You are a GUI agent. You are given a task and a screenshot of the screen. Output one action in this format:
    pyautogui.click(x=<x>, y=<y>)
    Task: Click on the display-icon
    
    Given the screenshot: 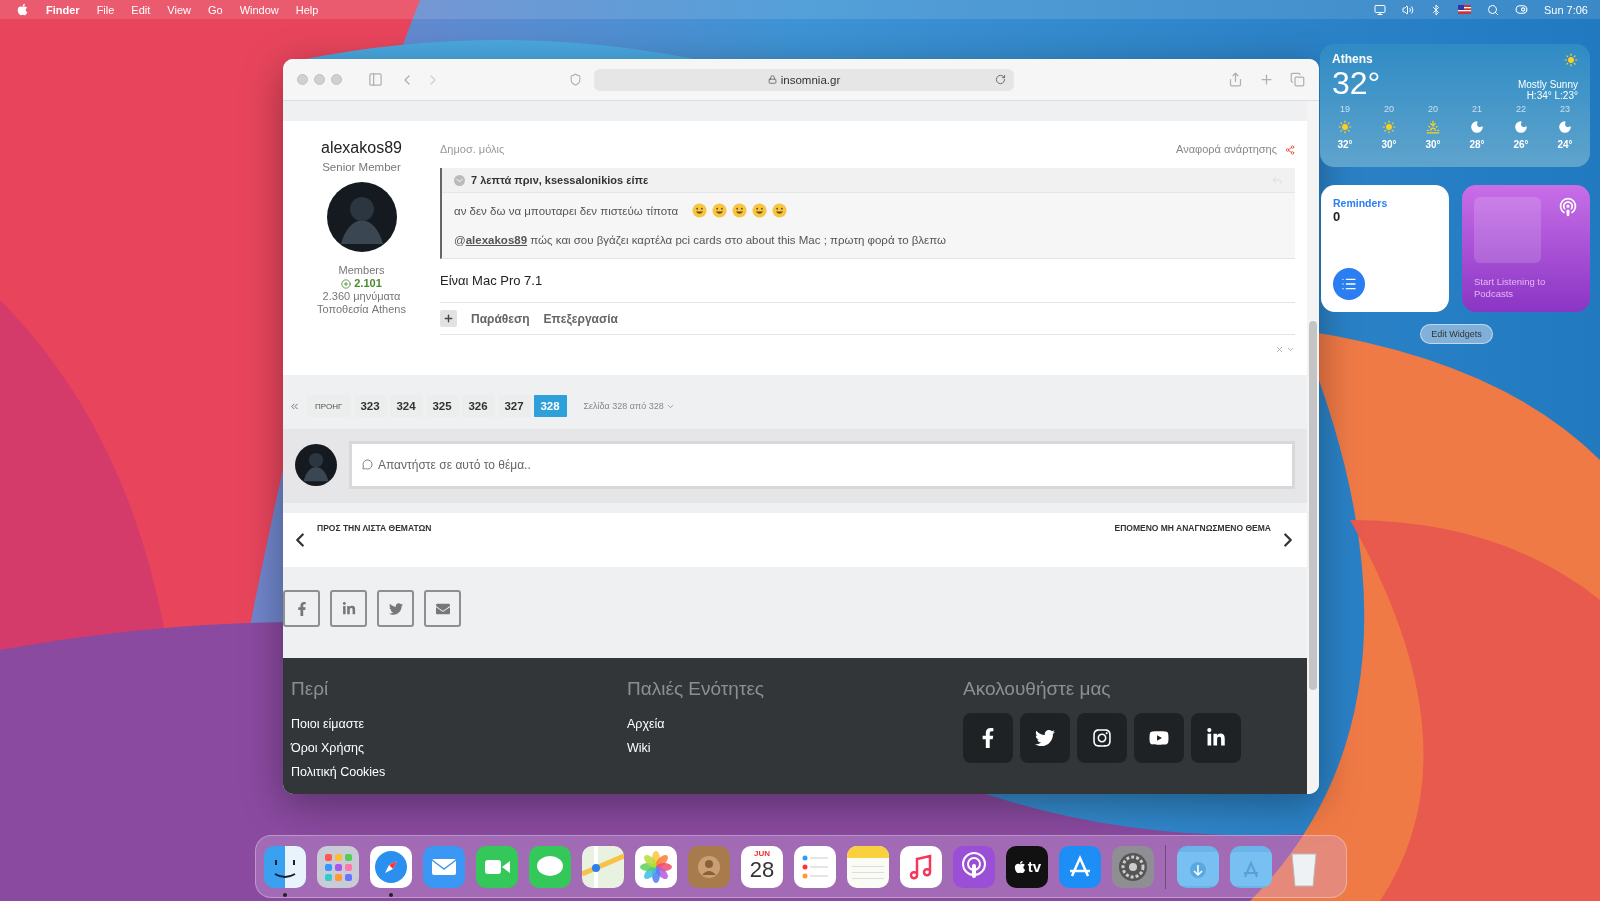 What is the action you would take?
    pyautogui.click(x=1379, y=9)
    